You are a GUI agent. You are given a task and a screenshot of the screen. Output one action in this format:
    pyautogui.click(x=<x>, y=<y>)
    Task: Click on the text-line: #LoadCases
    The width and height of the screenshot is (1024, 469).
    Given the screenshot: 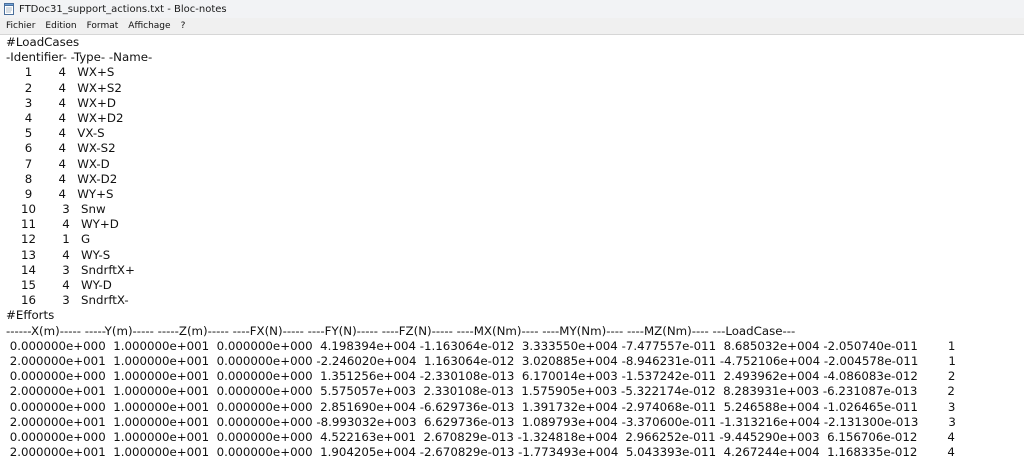 What is the action you would take?
    pyautogui.click(x=43, y=42)
    